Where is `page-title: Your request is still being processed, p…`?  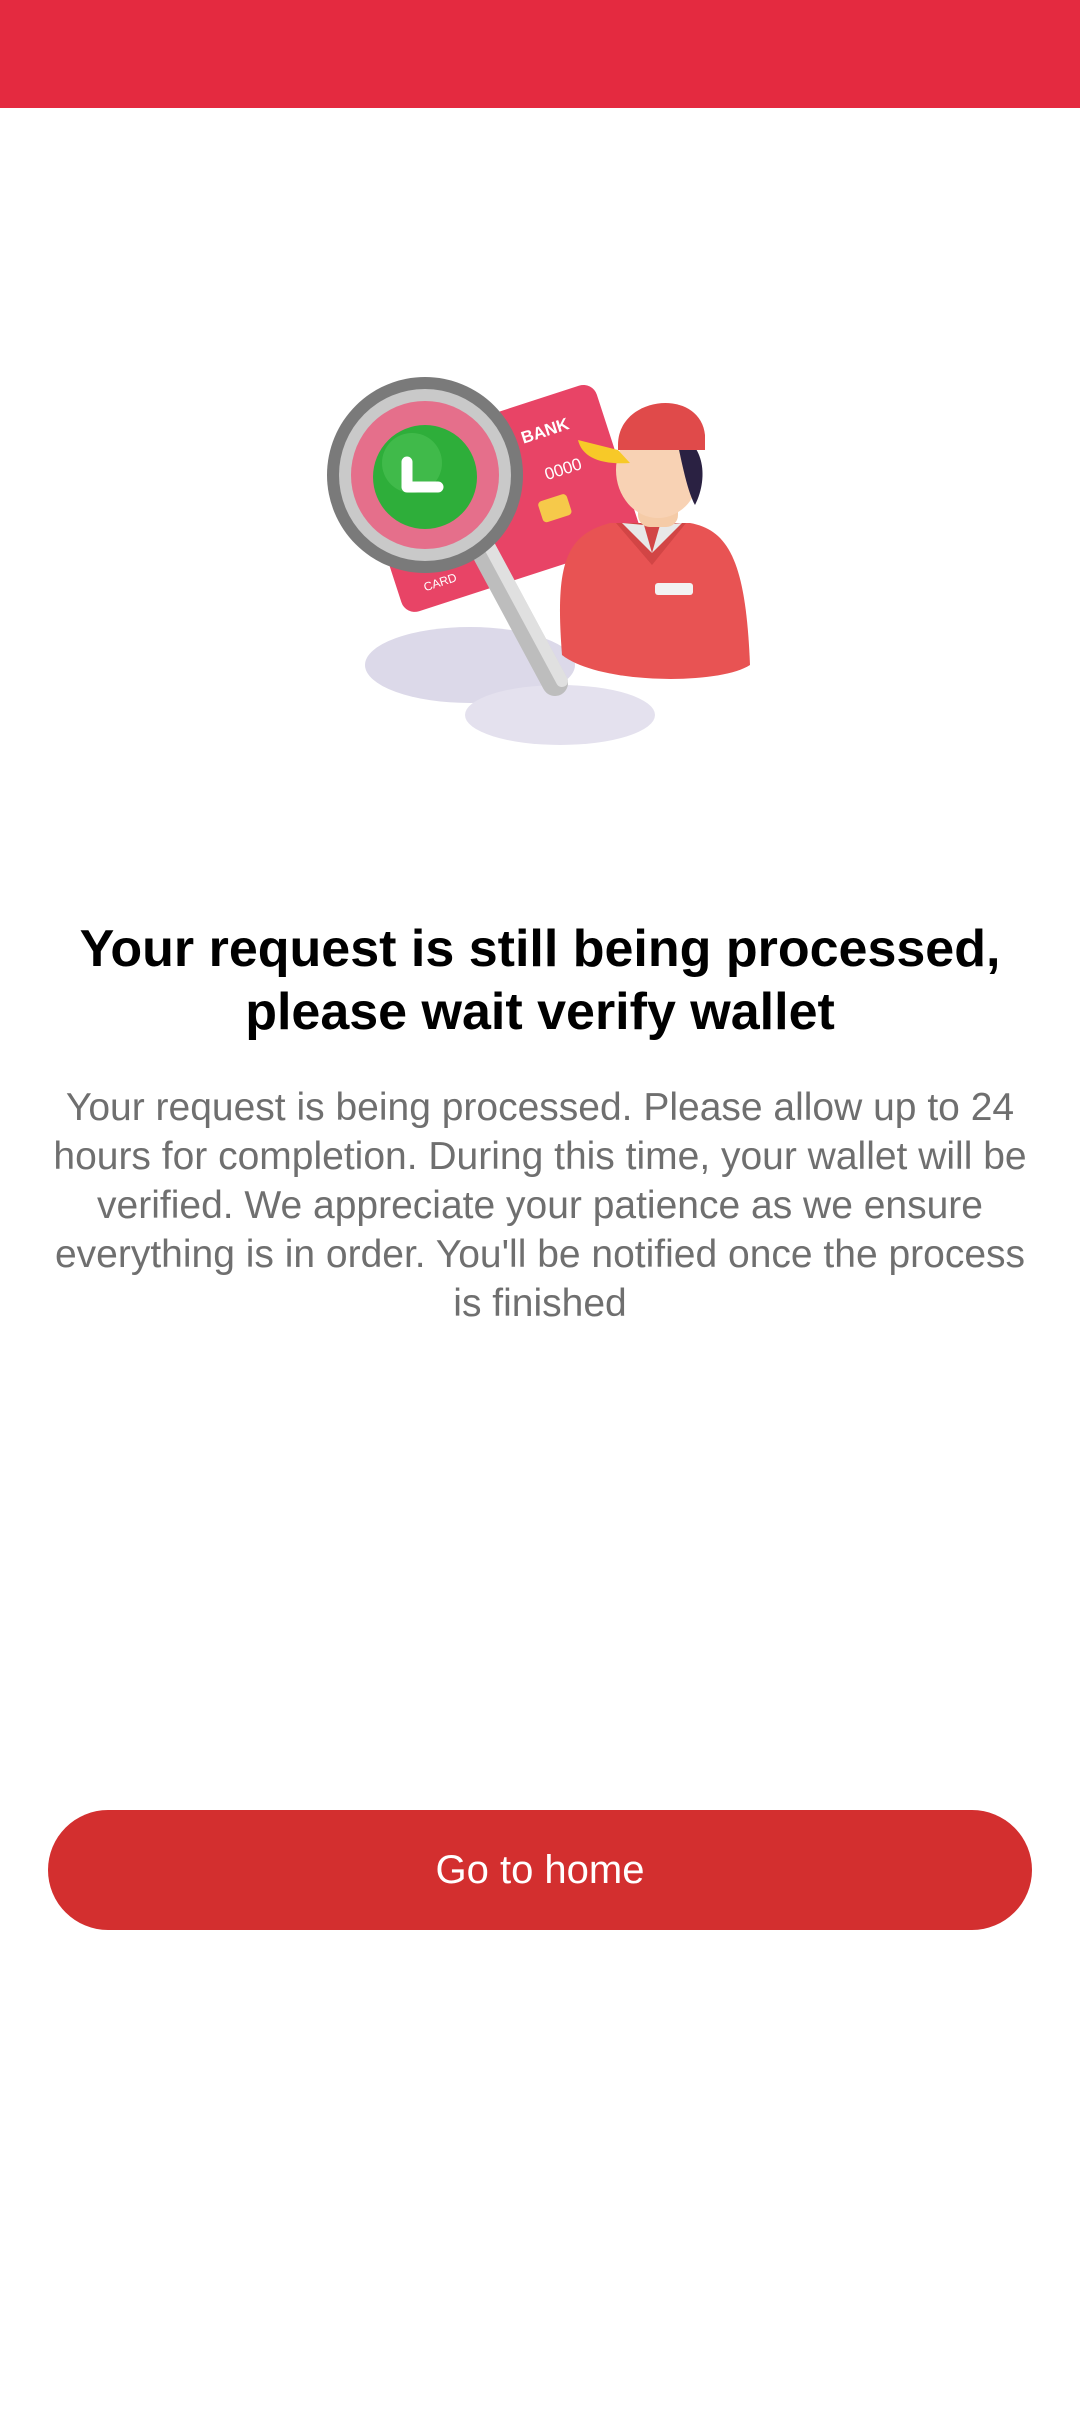 page-title: Your request is still being processed, p… is located at coordinates (540, 980).